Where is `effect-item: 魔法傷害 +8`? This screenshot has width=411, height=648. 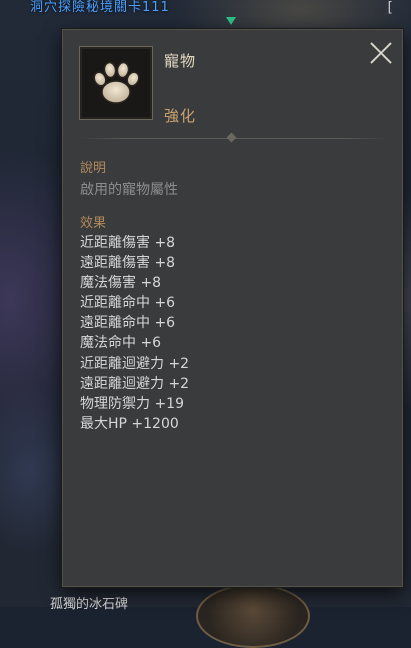
effect-item: 魔法傷害 +8 is located at coordinates (121, 283).